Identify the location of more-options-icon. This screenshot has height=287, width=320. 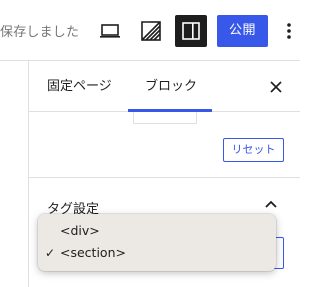
(289, 31).